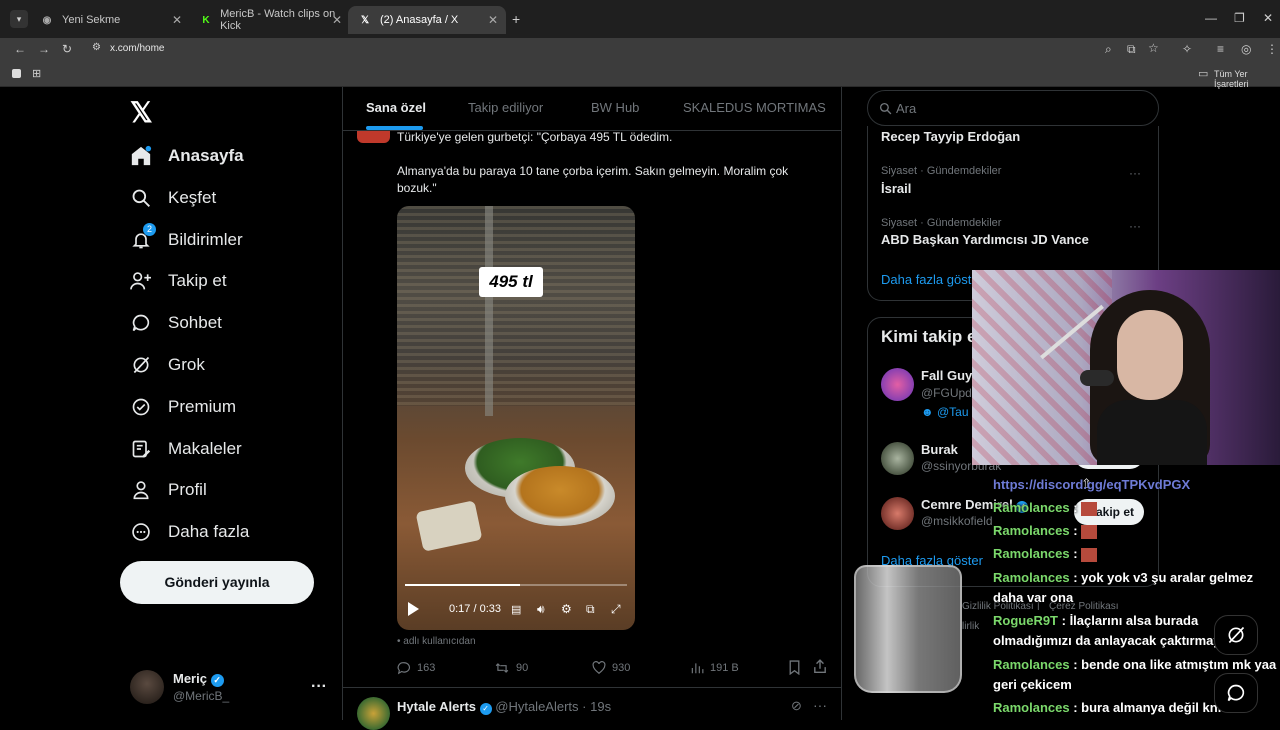 Image resolution: width=1280 pixels, height=730 pixels. Describe the element at coordinates (278, 20) in the screenshot. I see `tab-label: MericB - Watch clips on Kick` at that location.